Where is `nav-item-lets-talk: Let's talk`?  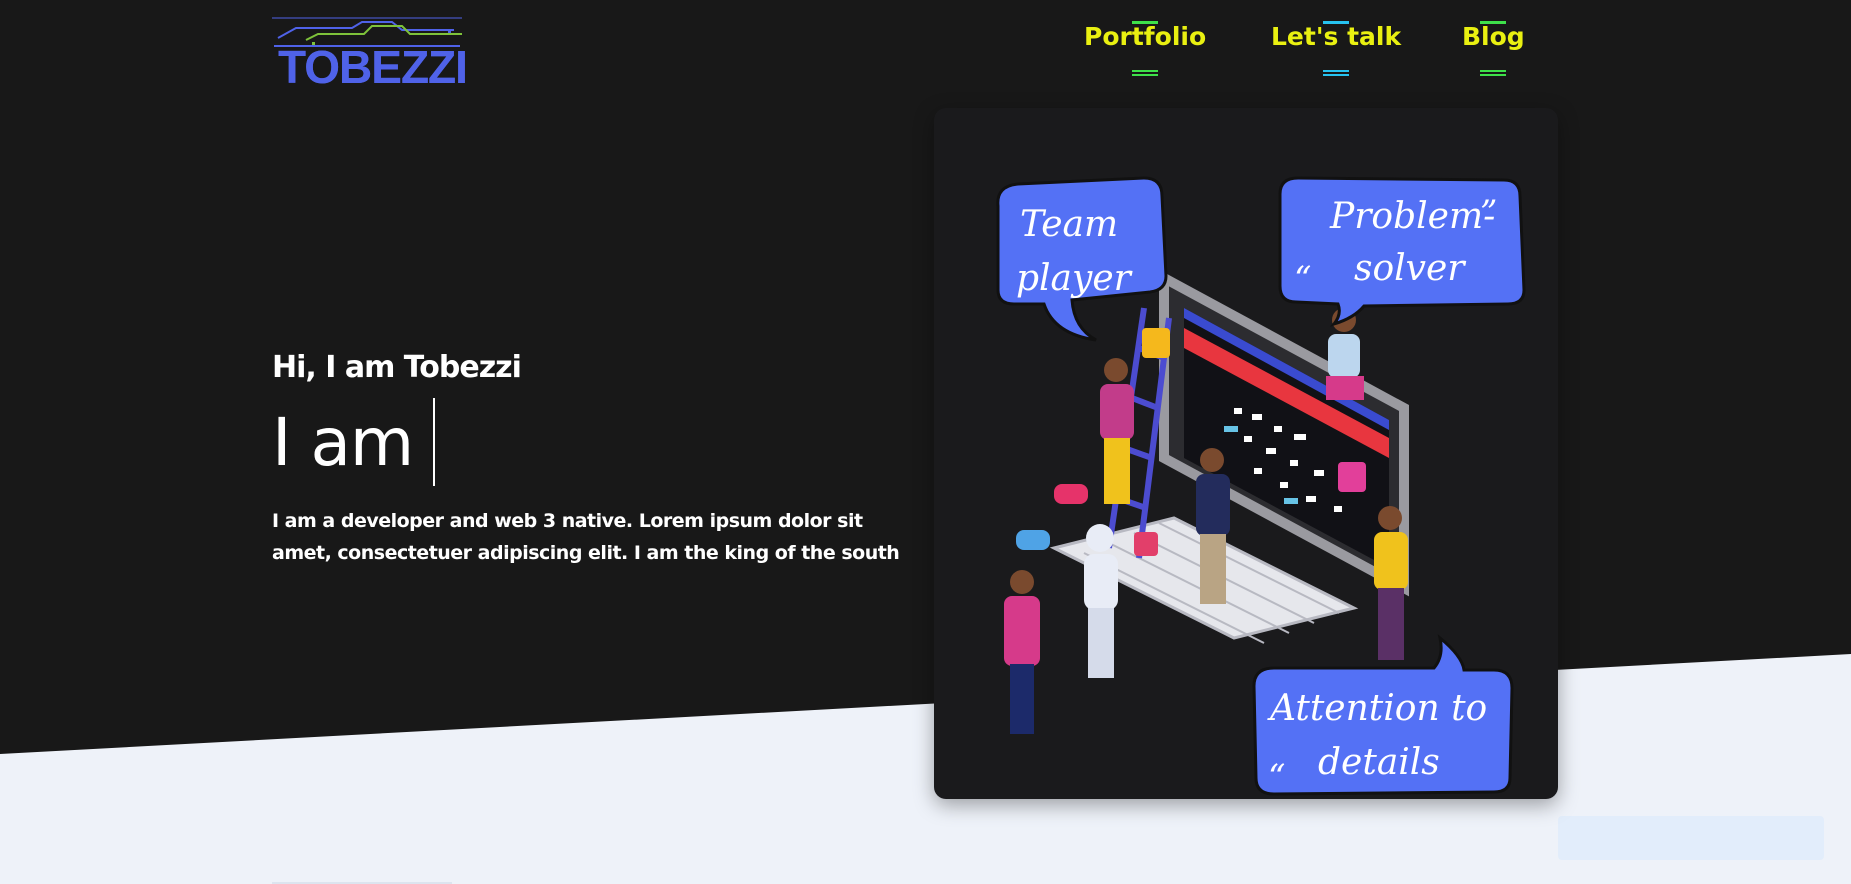 nav-item-lets-talk: Let's talk is located at coordinates (1336, 48).